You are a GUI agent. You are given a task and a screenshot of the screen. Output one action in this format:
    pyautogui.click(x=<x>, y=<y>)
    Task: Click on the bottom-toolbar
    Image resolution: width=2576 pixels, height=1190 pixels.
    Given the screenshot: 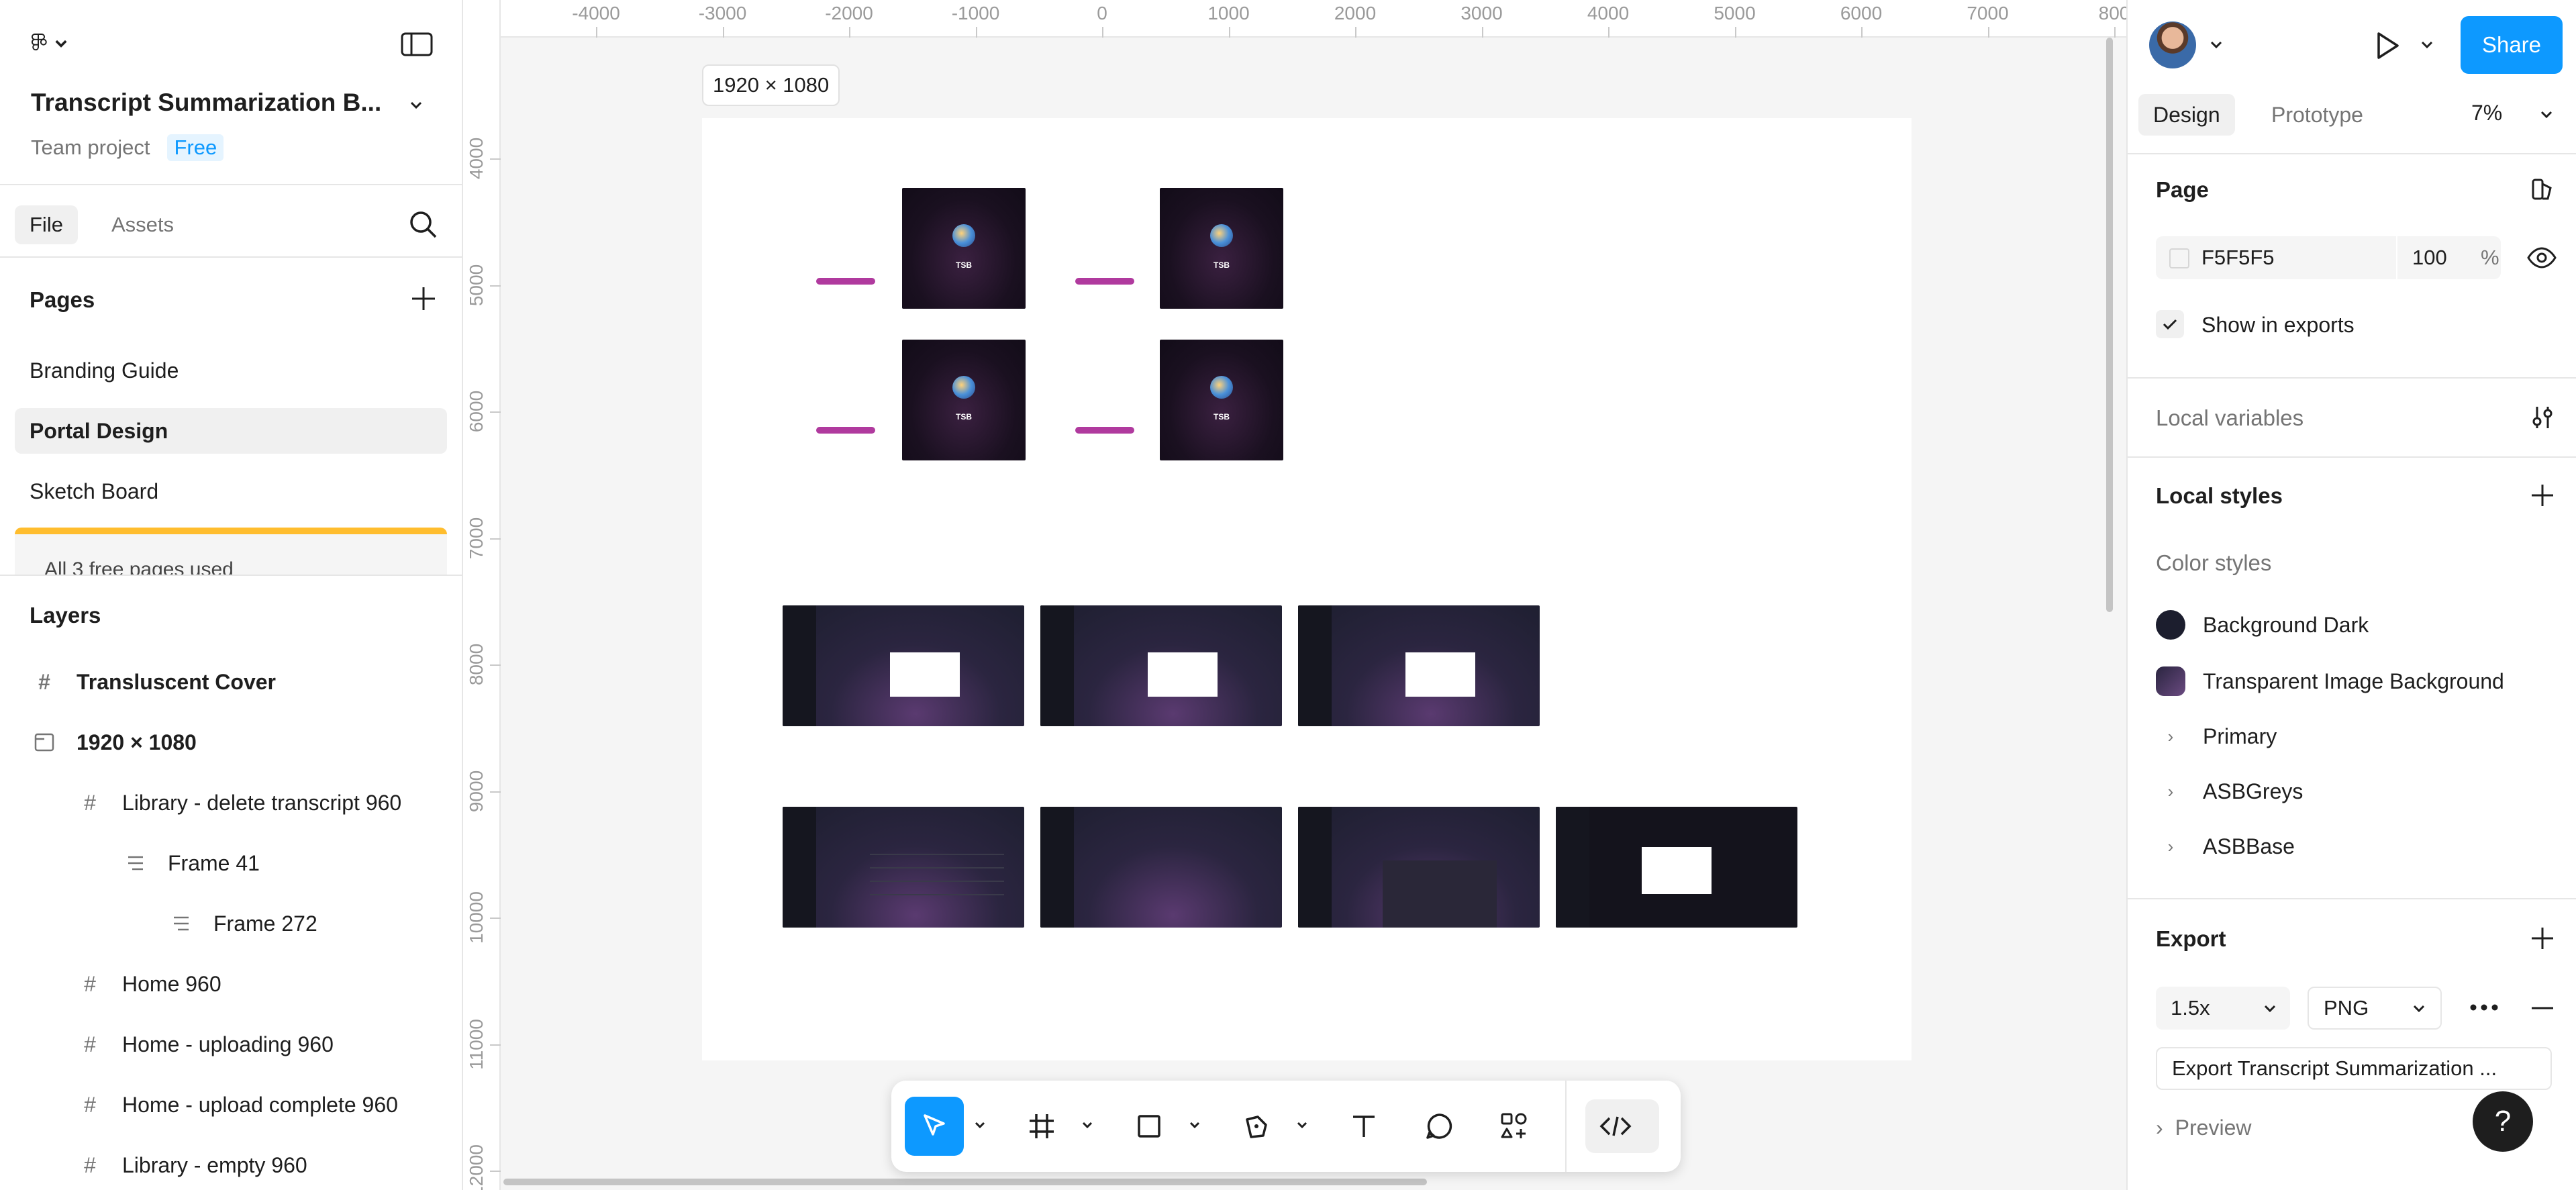 What is the action you would take?
    pyautogui.click(x=1286, y=1126)
    